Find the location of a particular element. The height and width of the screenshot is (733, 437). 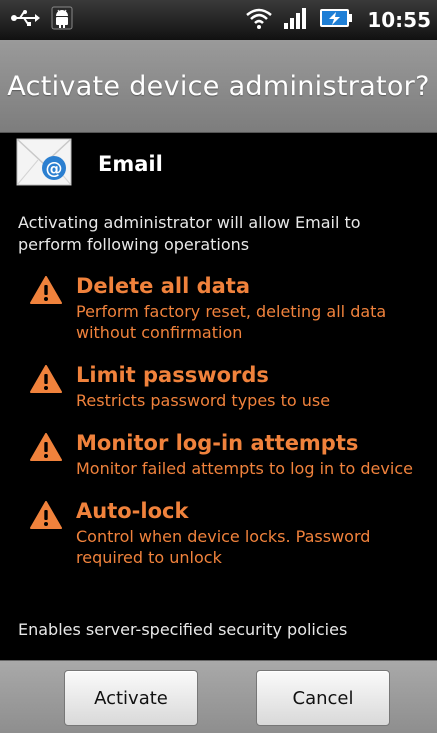

usb-icon is located at coordinates (25, 20).